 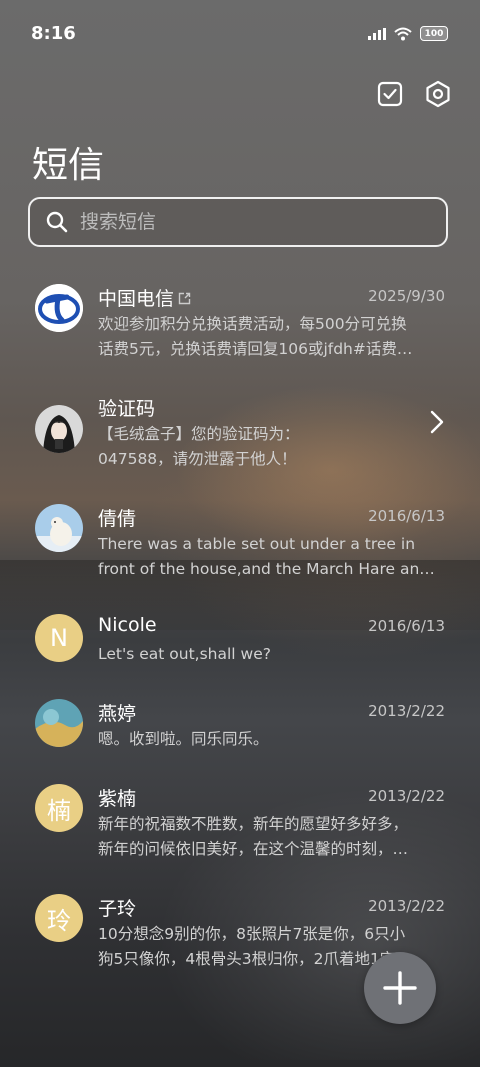 I want to click on chevron-right-icon, so click(x=437, y=422).